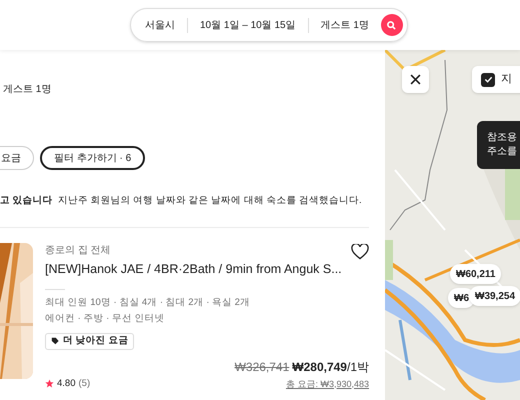 Image resolution: width=520 pixels, height=400 pixels. Describe the element at coordinates (55, 341) in the screenshot. I see `tag-icon` at that location.